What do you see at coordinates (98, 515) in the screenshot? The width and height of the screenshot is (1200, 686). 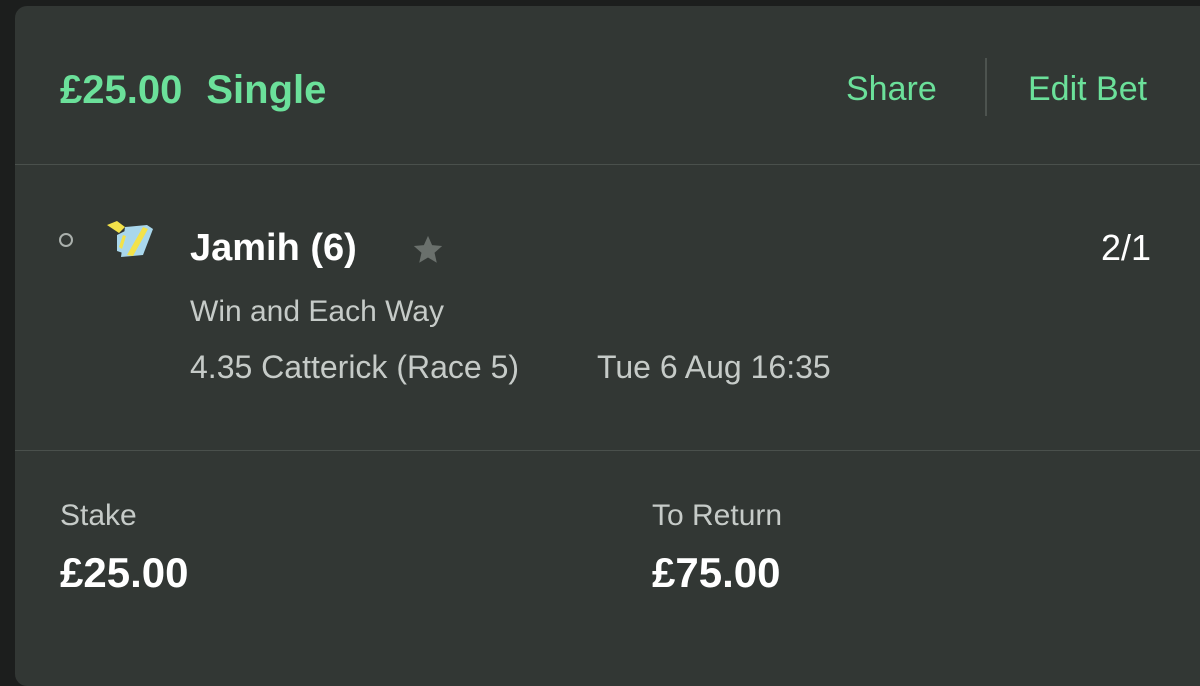 I see `stake-label: Stake` at bounding box center [98, 515].